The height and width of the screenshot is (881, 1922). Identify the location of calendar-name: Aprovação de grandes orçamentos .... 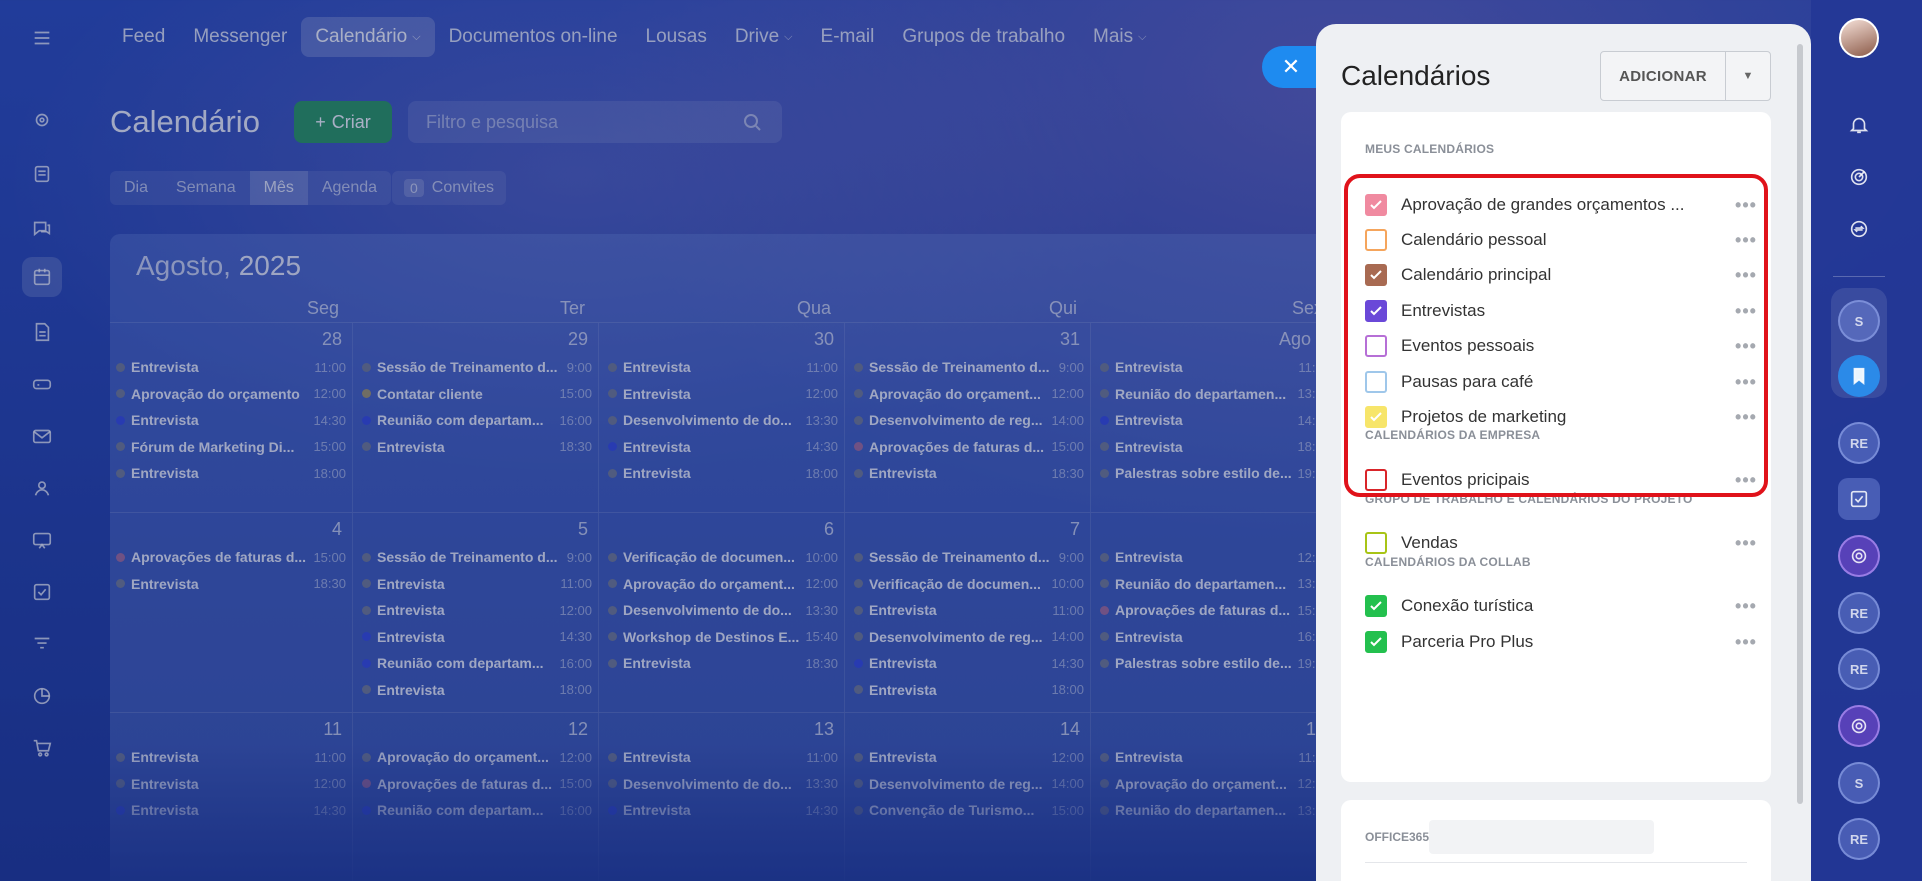
(1543, 204).